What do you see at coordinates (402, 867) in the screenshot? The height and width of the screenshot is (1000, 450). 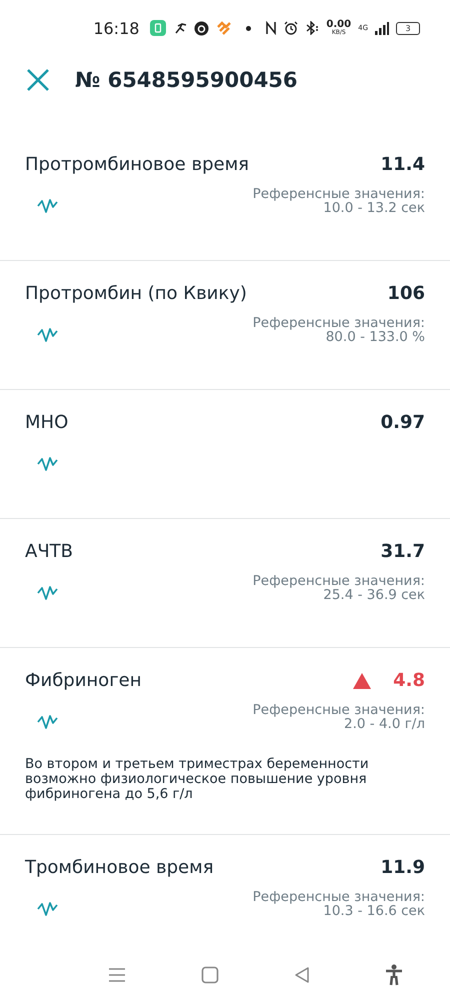 I see `test-value: 11.9` at bounding box center [402, 867].